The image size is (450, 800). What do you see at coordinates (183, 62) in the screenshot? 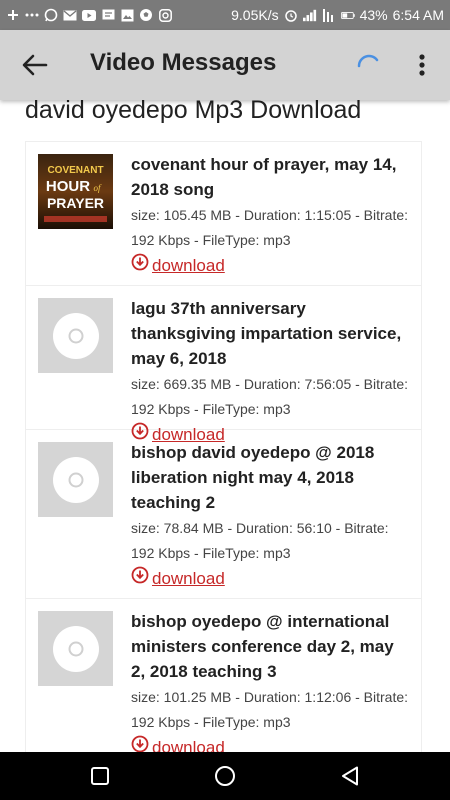
I see `app-title: Video Messages` at bounding box center [183, 62].